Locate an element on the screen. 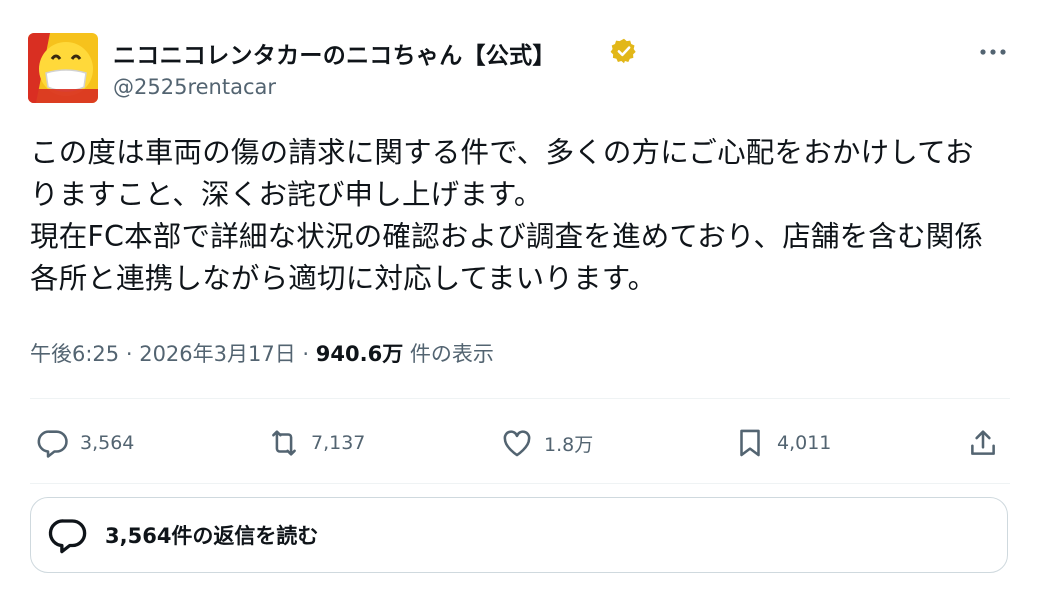 The width and height of the screenshot is (1040, 589). reply-bubble-icon is located at coordinates (67, 536).